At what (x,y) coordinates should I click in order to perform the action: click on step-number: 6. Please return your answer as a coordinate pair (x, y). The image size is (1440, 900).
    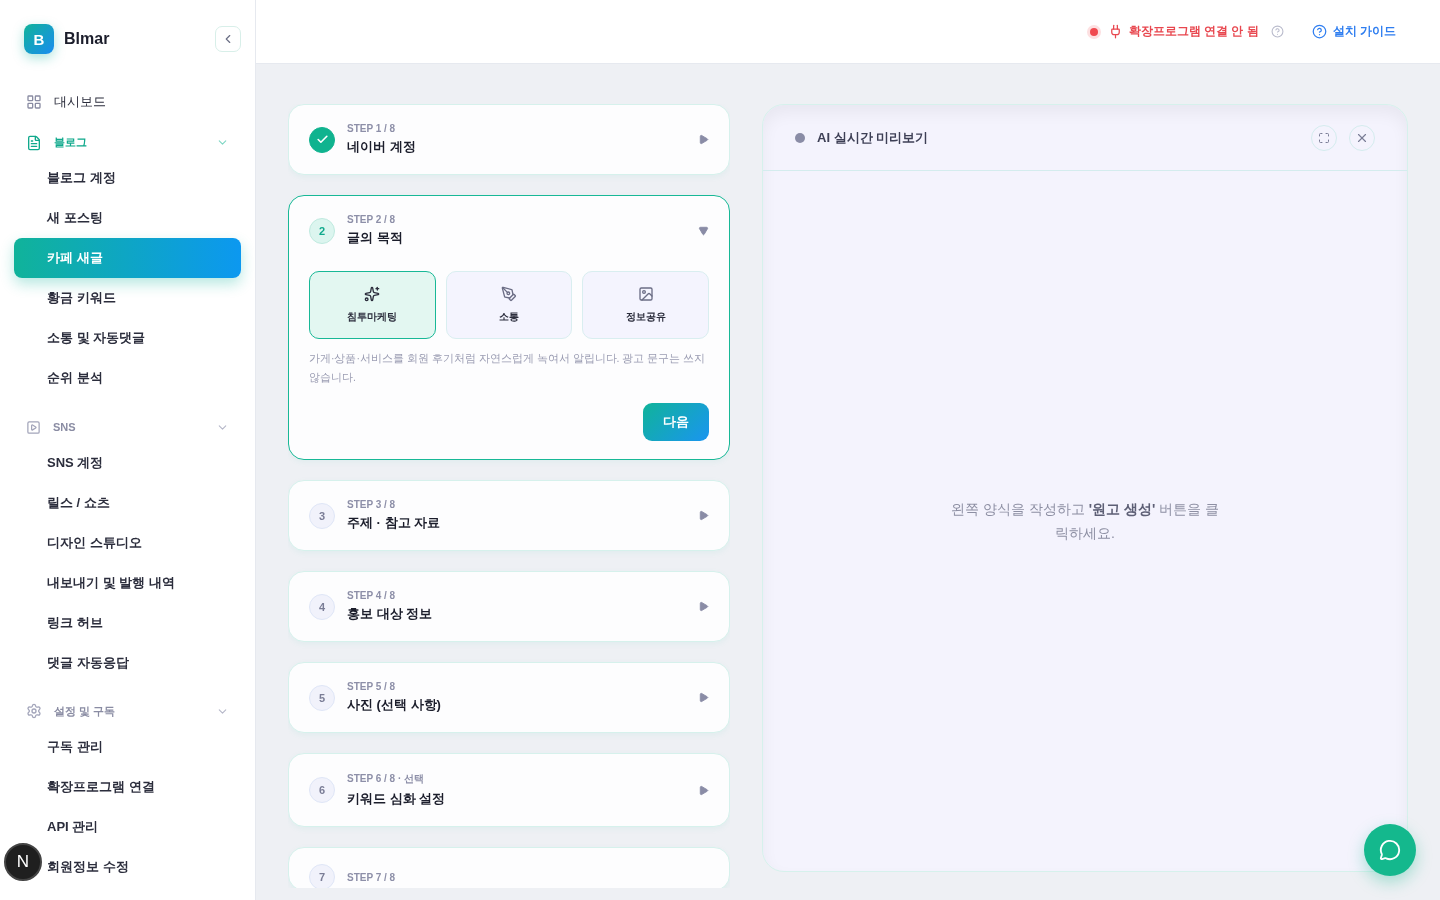
    Looking at the image, I should click on (322, 790).